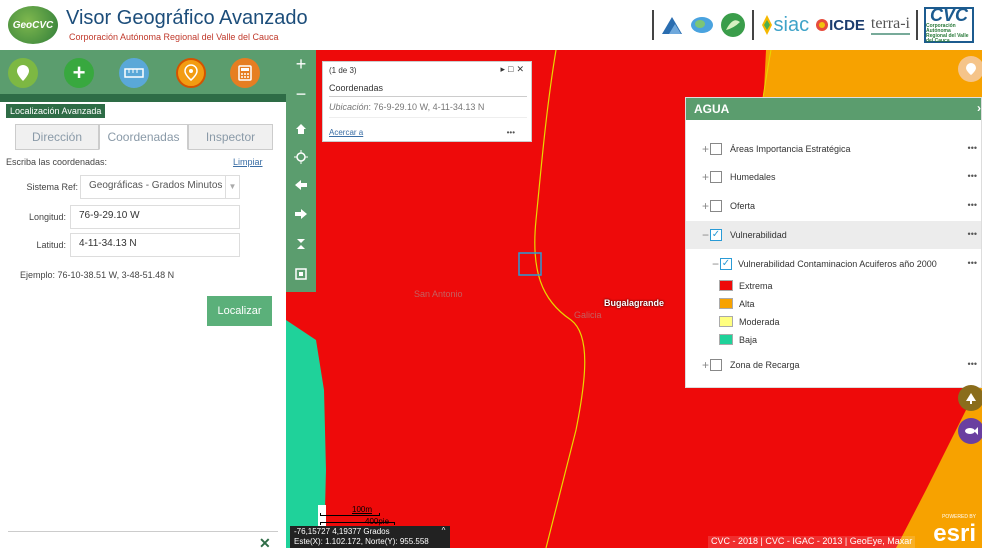 This screenshot has width=982, height=548. I want to click on map-navigation: + −, so click(301, 171).